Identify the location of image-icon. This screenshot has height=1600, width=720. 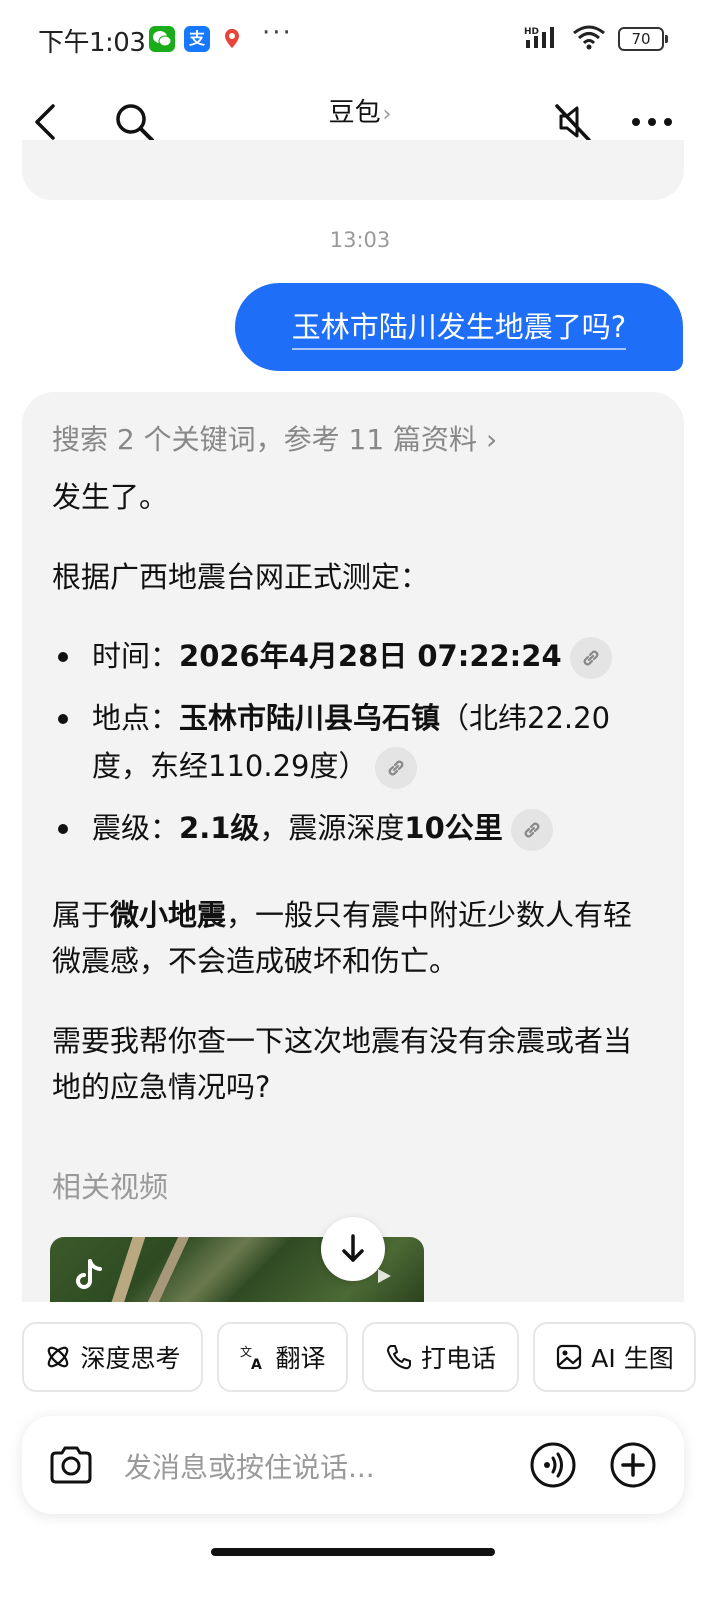
(569, 1357).